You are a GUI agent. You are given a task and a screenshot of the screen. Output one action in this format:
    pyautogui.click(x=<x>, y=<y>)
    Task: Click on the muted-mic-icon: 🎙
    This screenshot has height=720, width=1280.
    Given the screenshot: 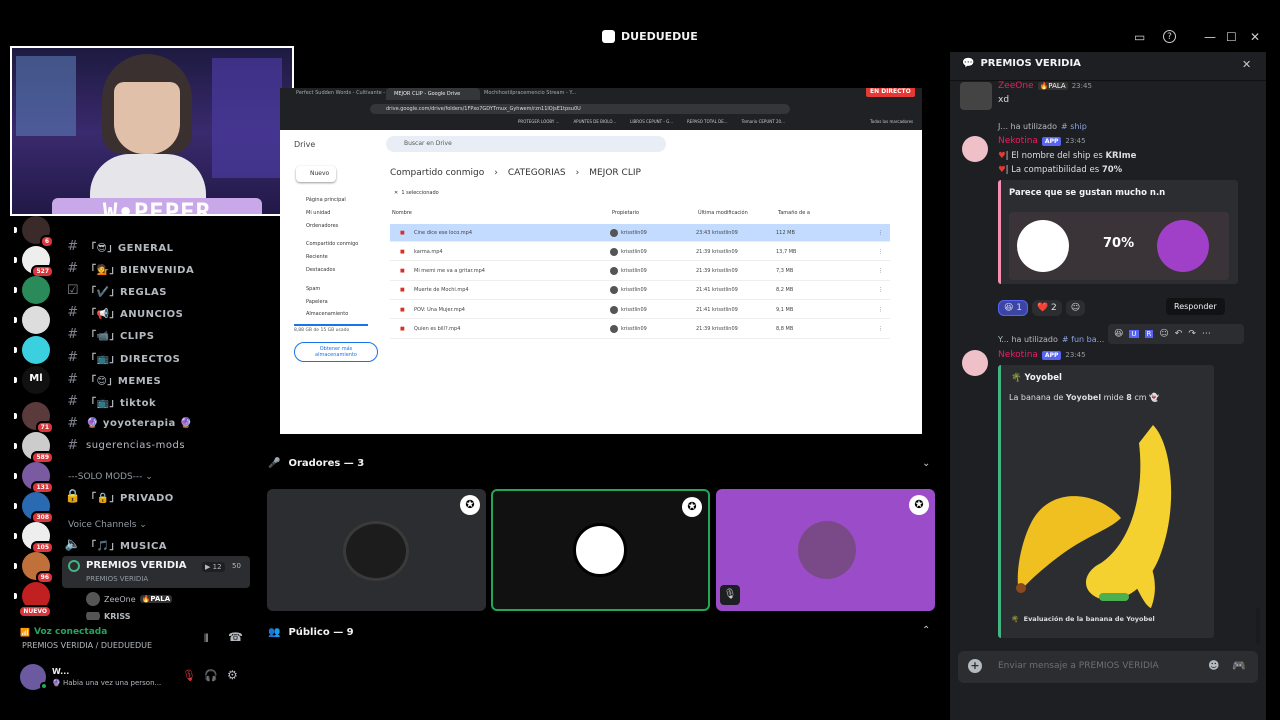 What is the action you would take?
    pyautogui.click(x=730, y=595)
    